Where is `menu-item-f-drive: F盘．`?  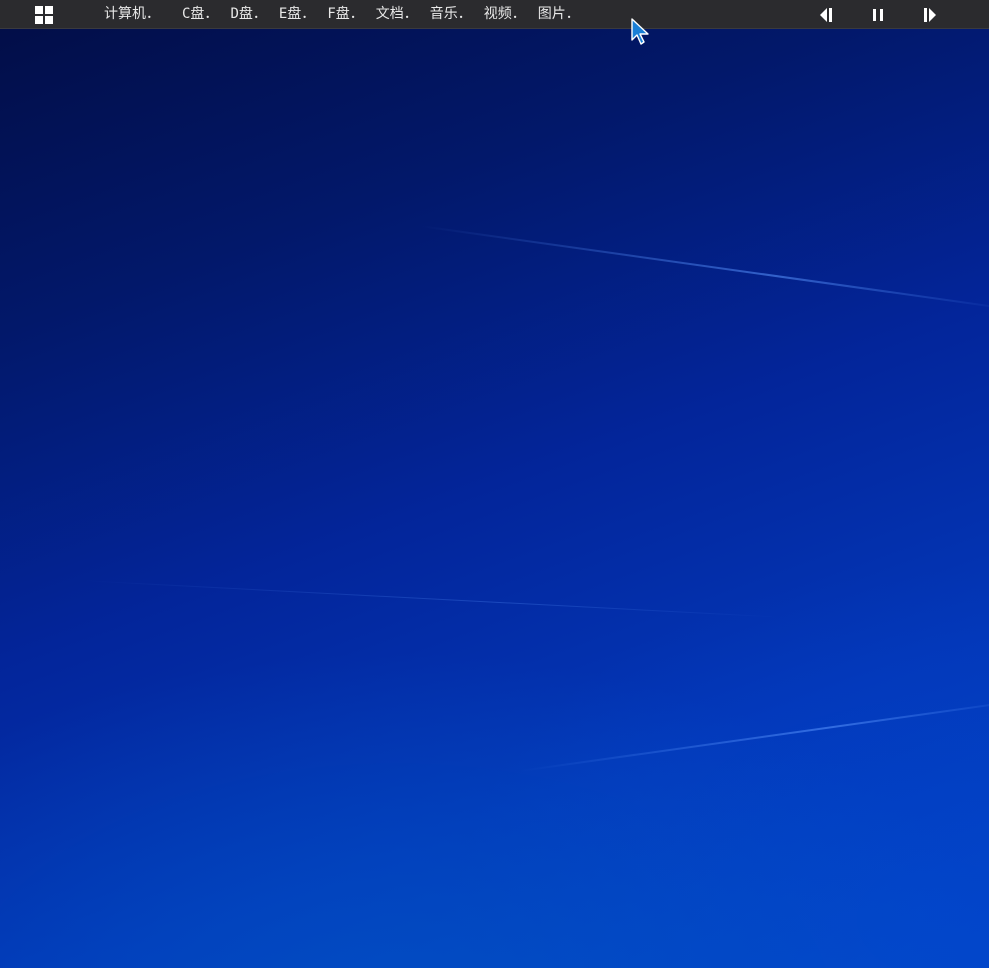
menu-item-f-drive: F盘． is located at coordinates (345, 14).